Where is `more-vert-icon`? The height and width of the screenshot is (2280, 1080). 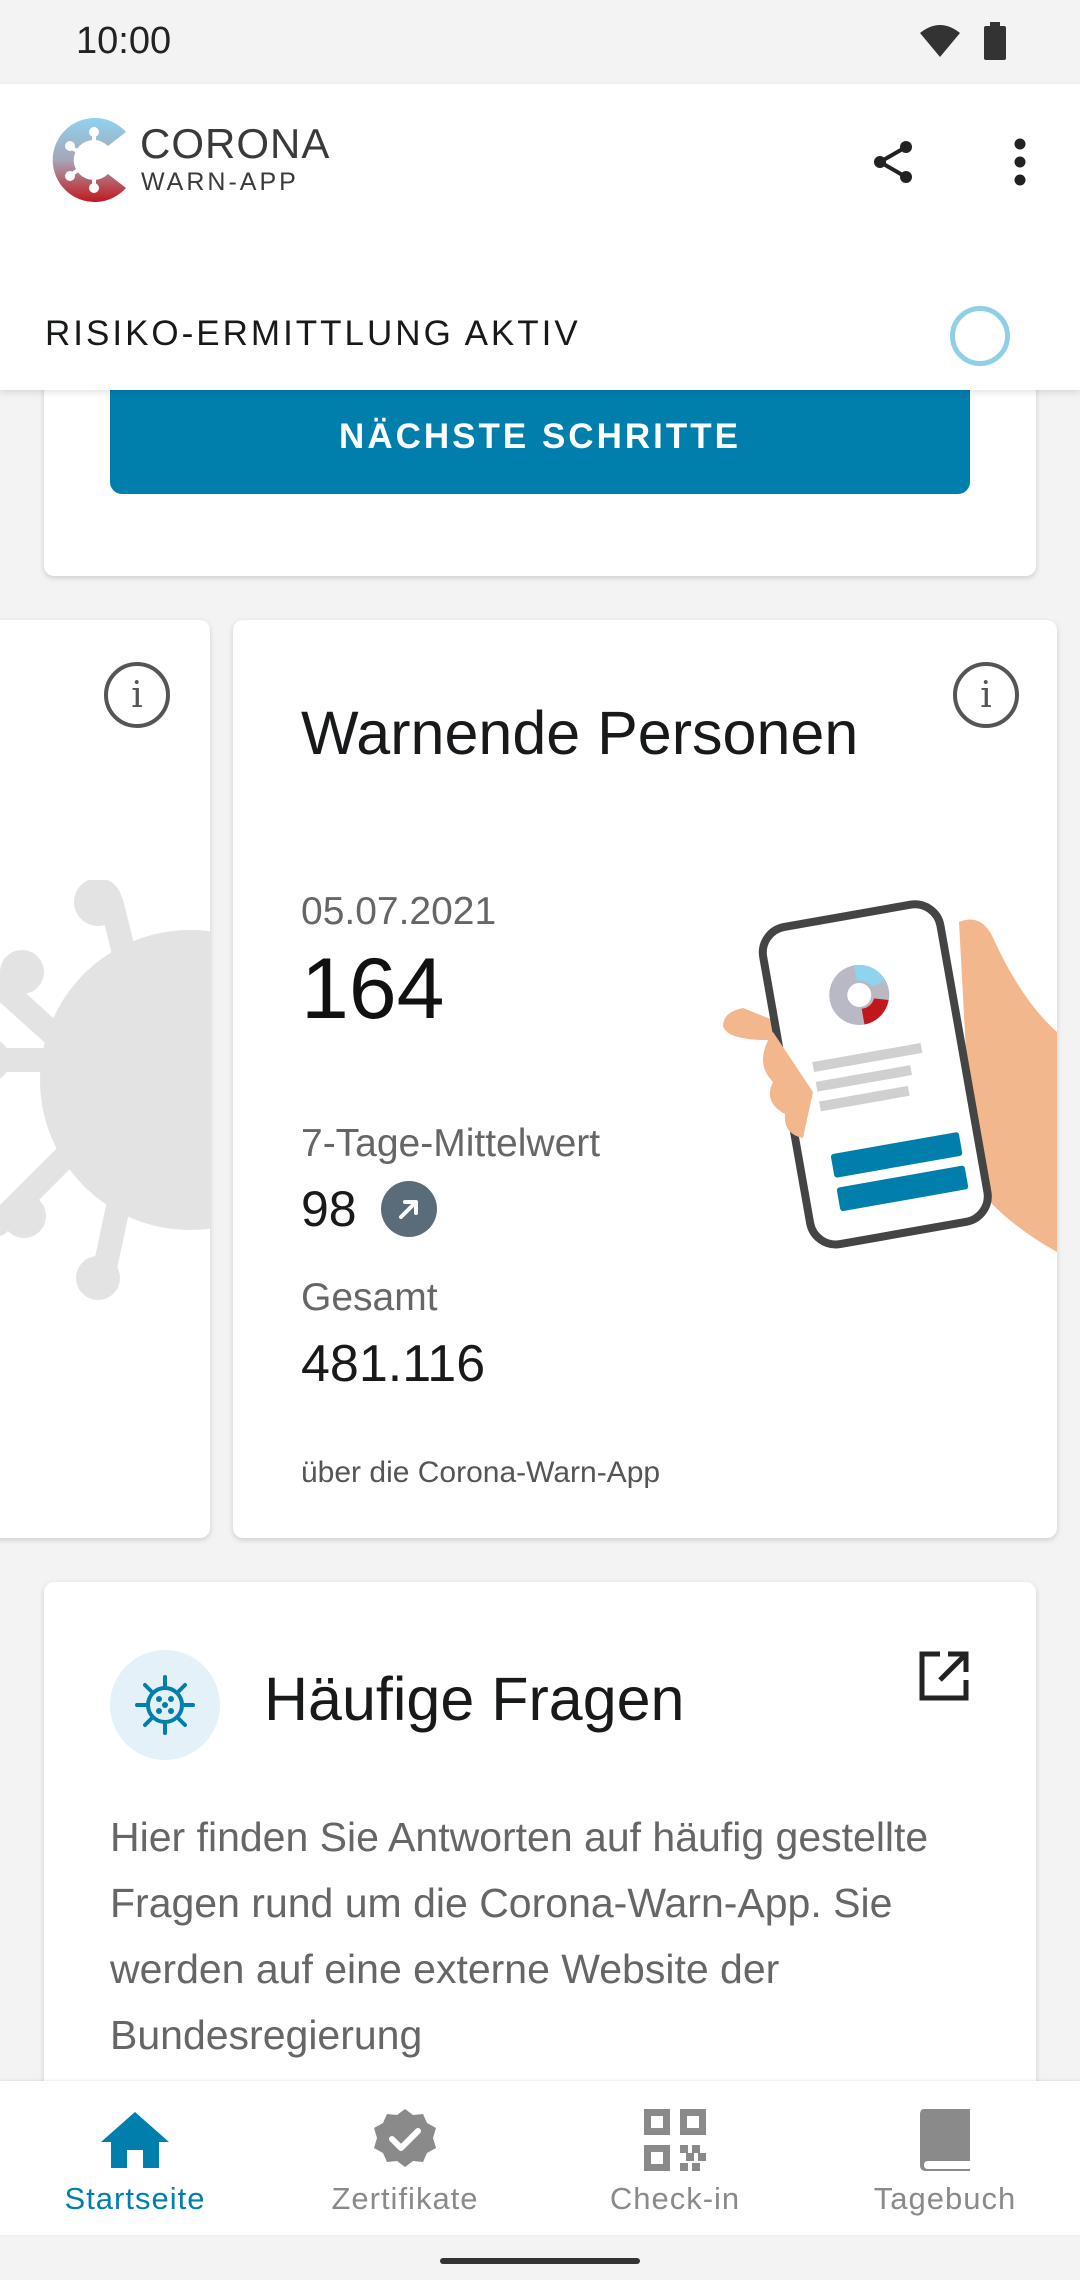 more-vert-icon is located at coordinates (1020, 162).